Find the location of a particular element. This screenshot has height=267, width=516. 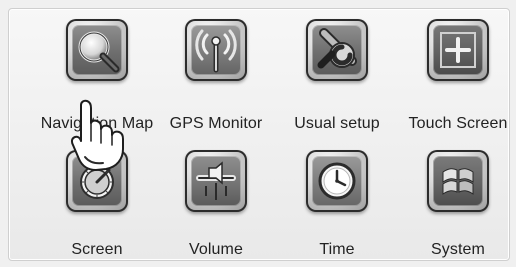

windows-logo-icon is located at coordinates (458, 181).